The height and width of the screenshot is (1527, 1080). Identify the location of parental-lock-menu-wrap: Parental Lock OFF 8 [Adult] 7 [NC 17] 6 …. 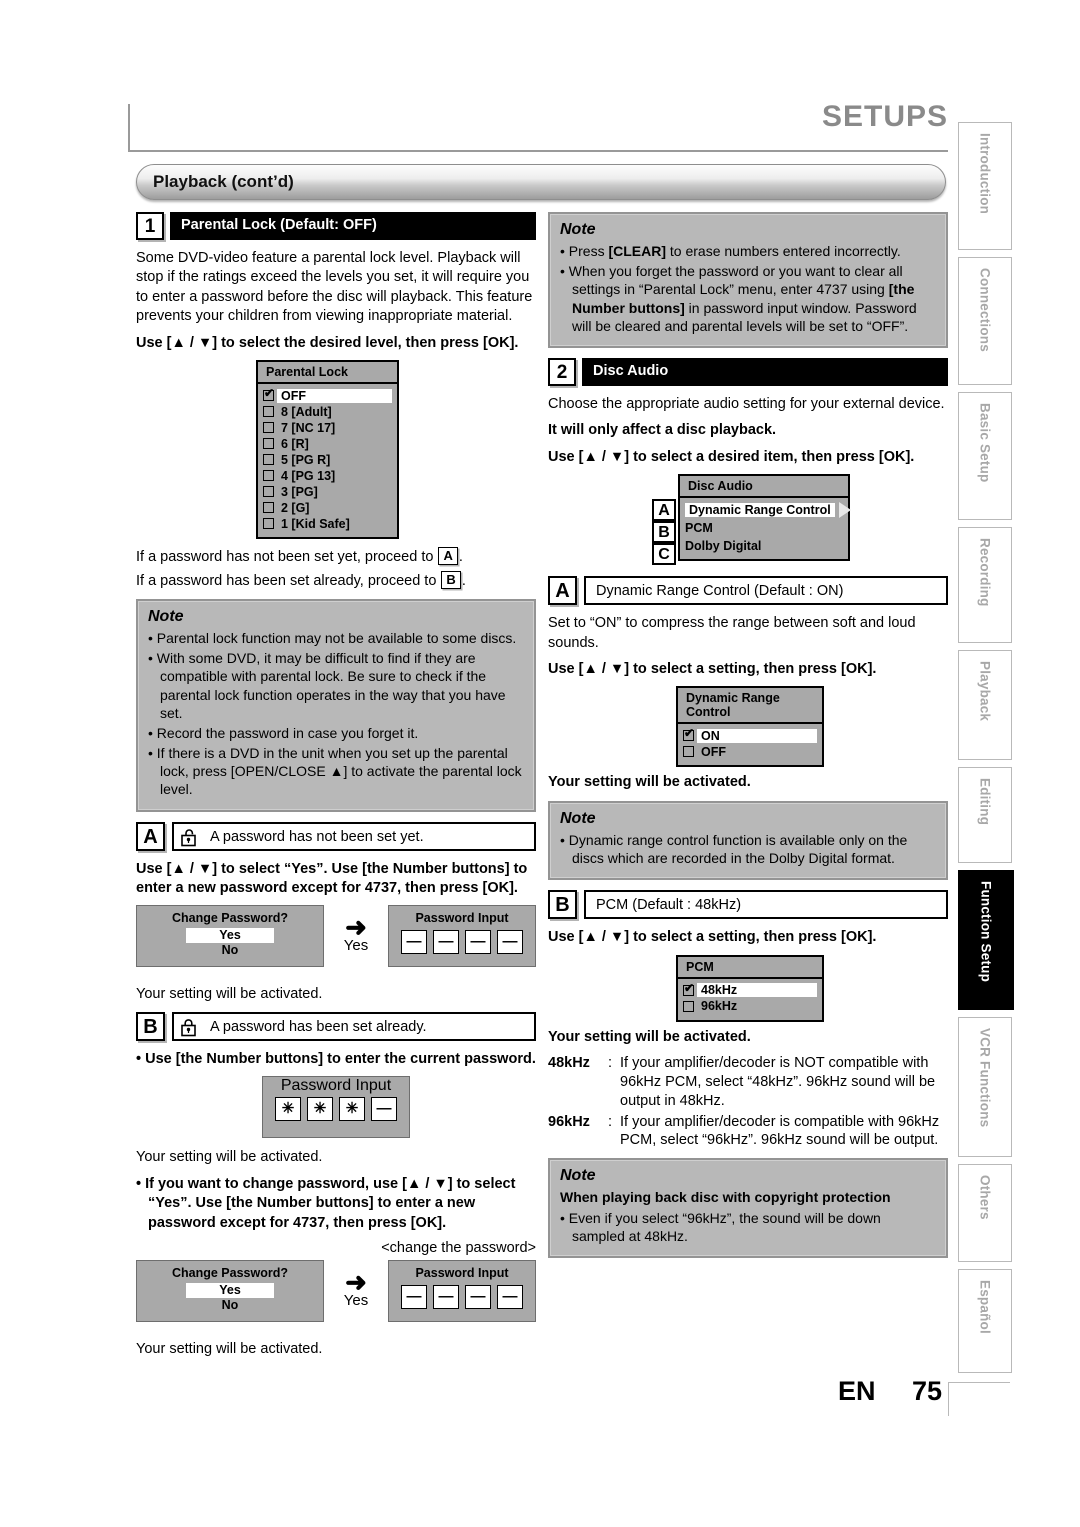
(396, 450).